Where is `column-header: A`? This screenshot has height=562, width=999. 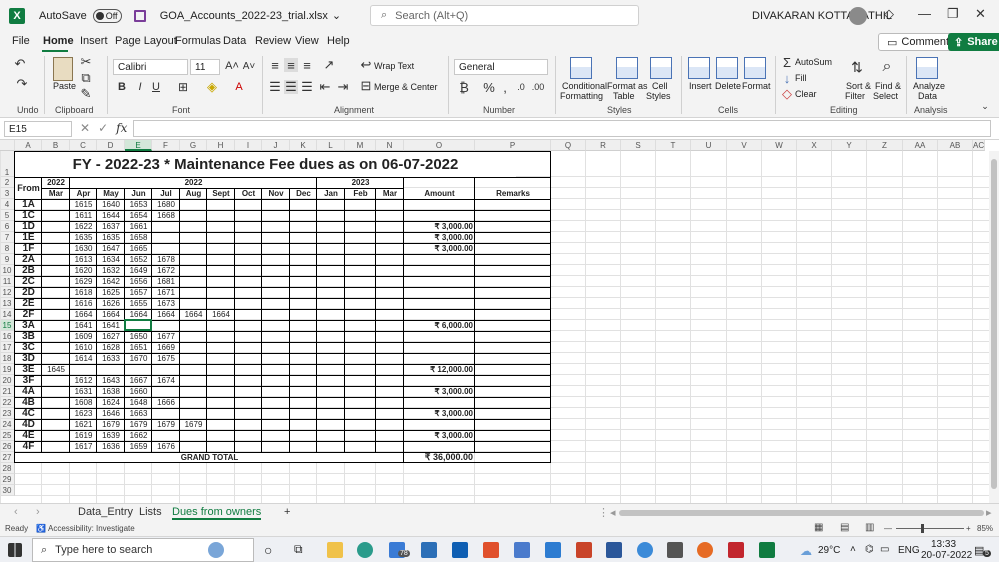 column-header: A is located at coordinates (28, 145).